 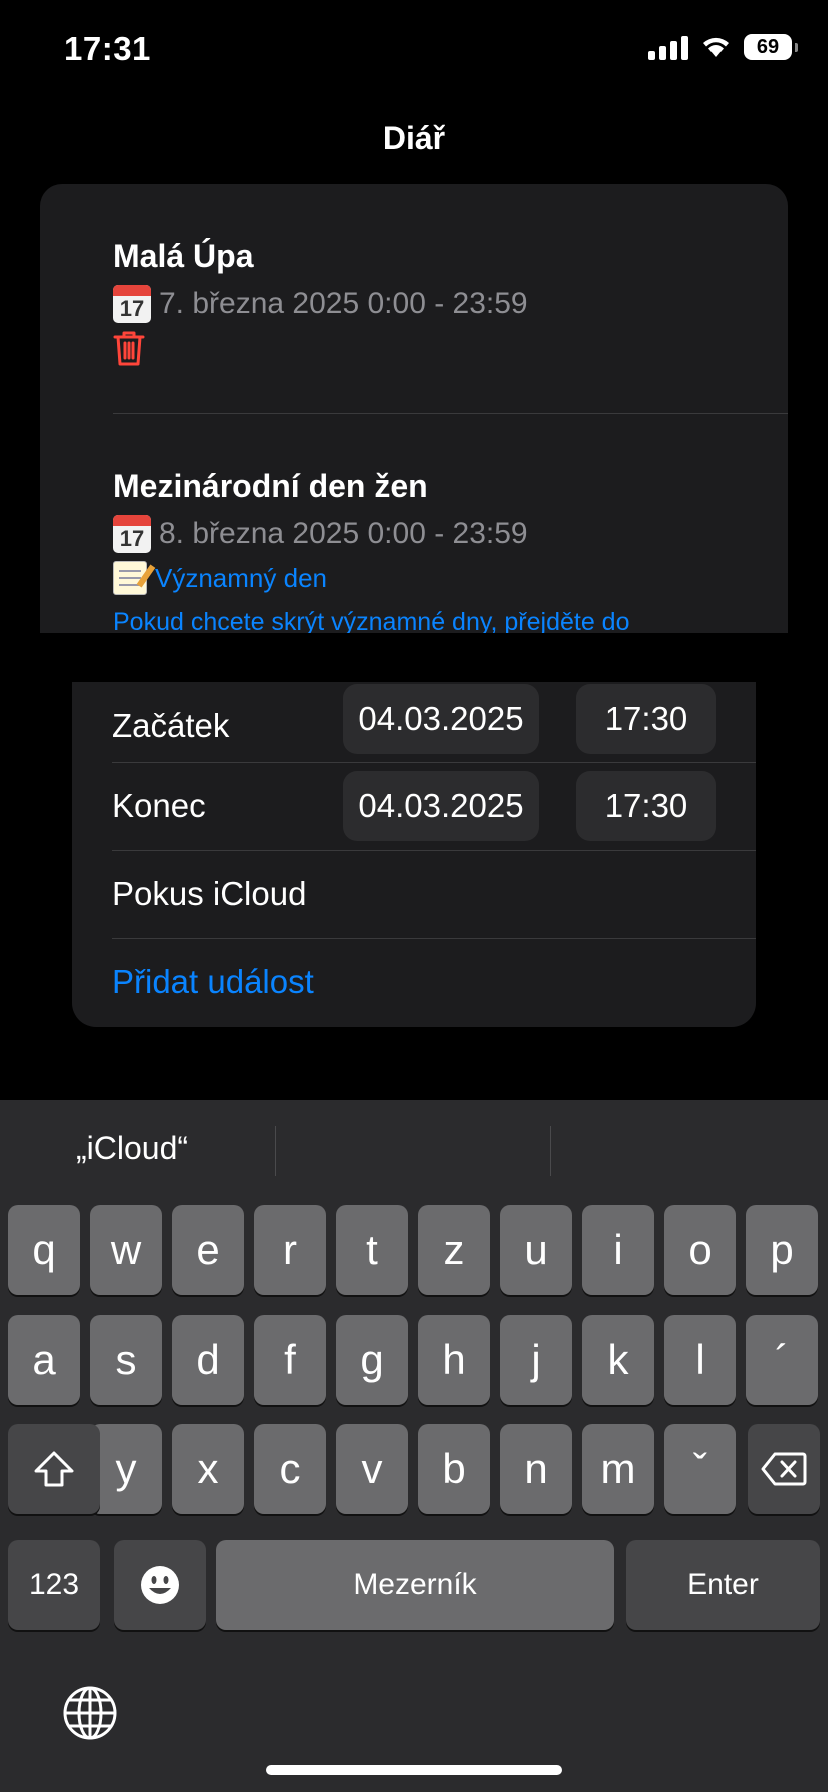 What do you see at coordinates (618, 1250) in the screenshot?
I see `key-r1-7: i` at bounding box center [618, 1250].